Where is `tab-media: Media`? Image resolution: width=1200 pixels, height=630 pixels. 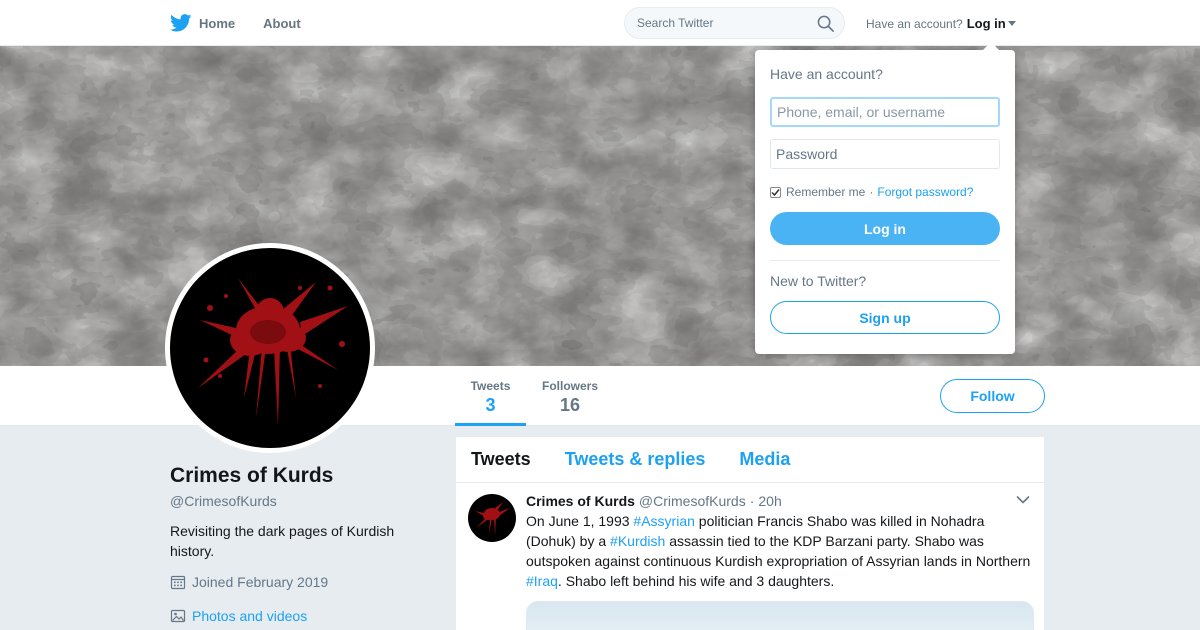
tab-media: Media is located at coordinates (764, 459).